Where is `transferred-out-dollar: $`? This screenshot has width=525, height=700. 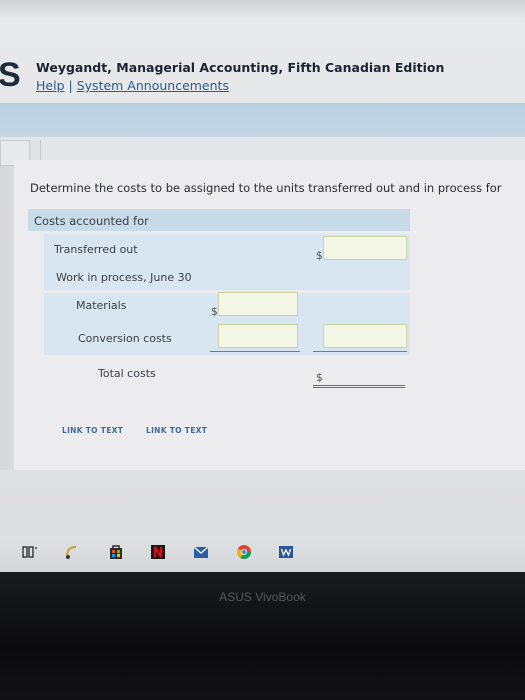
transferred-out-dollar: $ is located at coordinates (319, 256).